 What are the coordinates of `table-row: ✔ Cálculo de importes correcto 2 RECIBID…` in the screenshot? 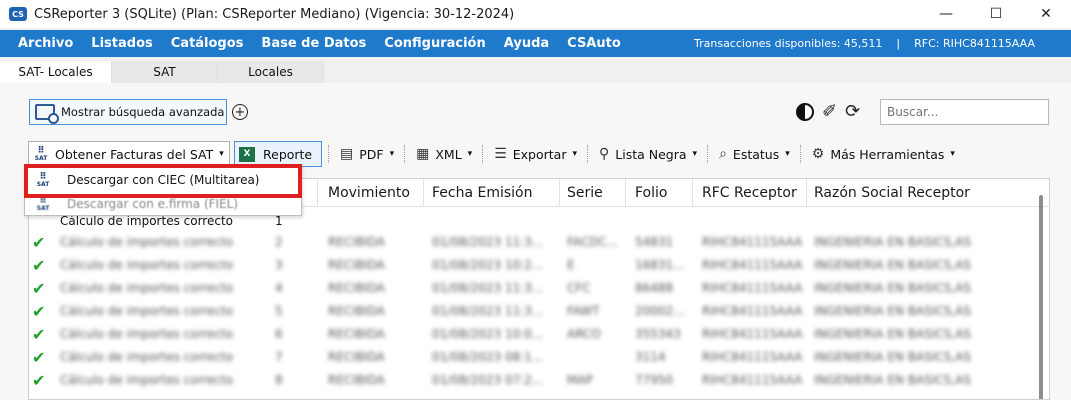 It's located at (534, 242).